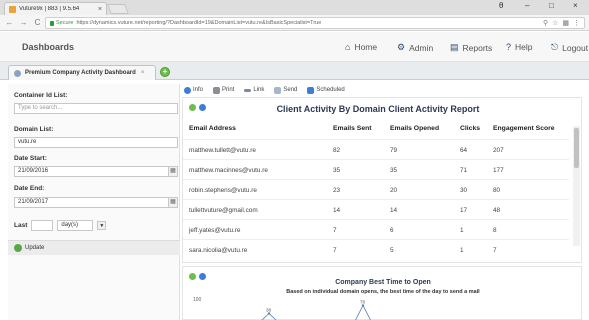 The height and width of the screenshot is (320, 589). Describe the element at coordinates (96, 142) in the screenshot. I see `domain-list-input: vutu.re` at that location.